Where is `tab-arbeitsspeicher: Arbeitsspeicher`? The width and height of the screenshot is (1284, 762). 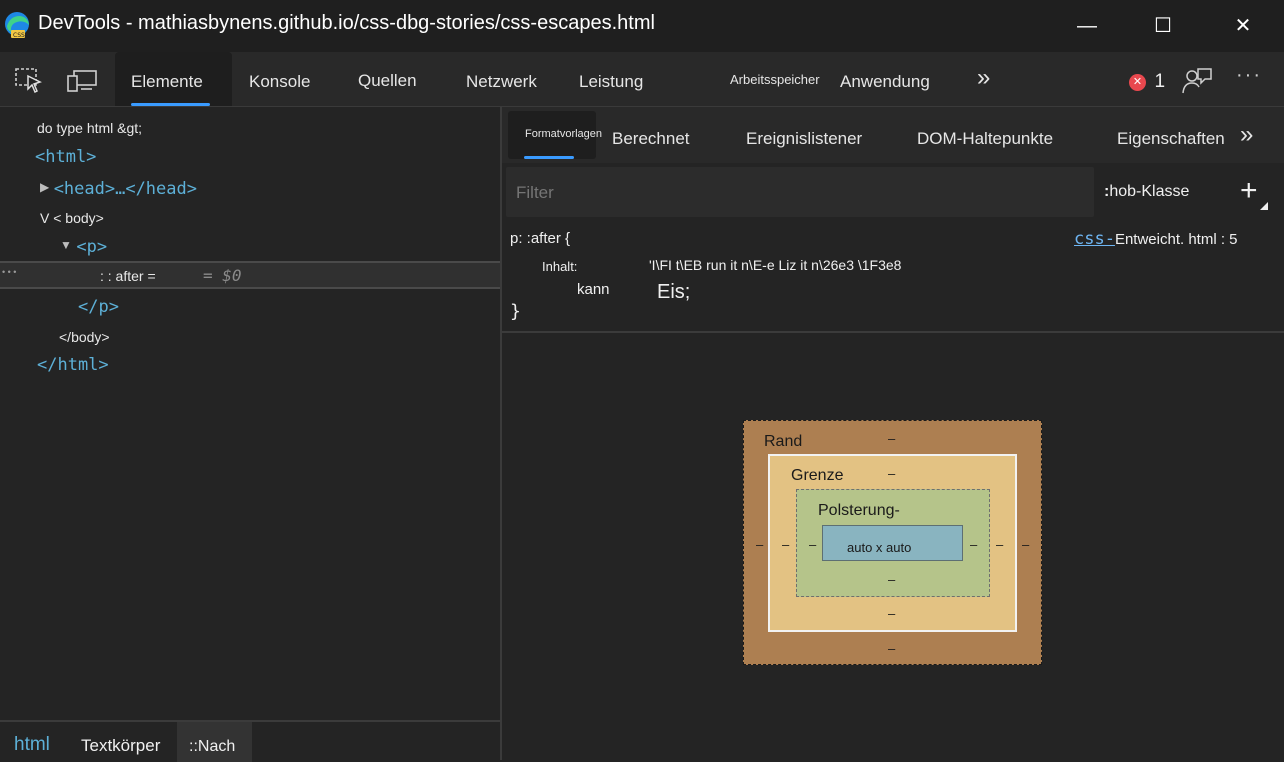
tab-arbeitsspeicher: Arbeitsspeicher is located at coordinates (775, 79).